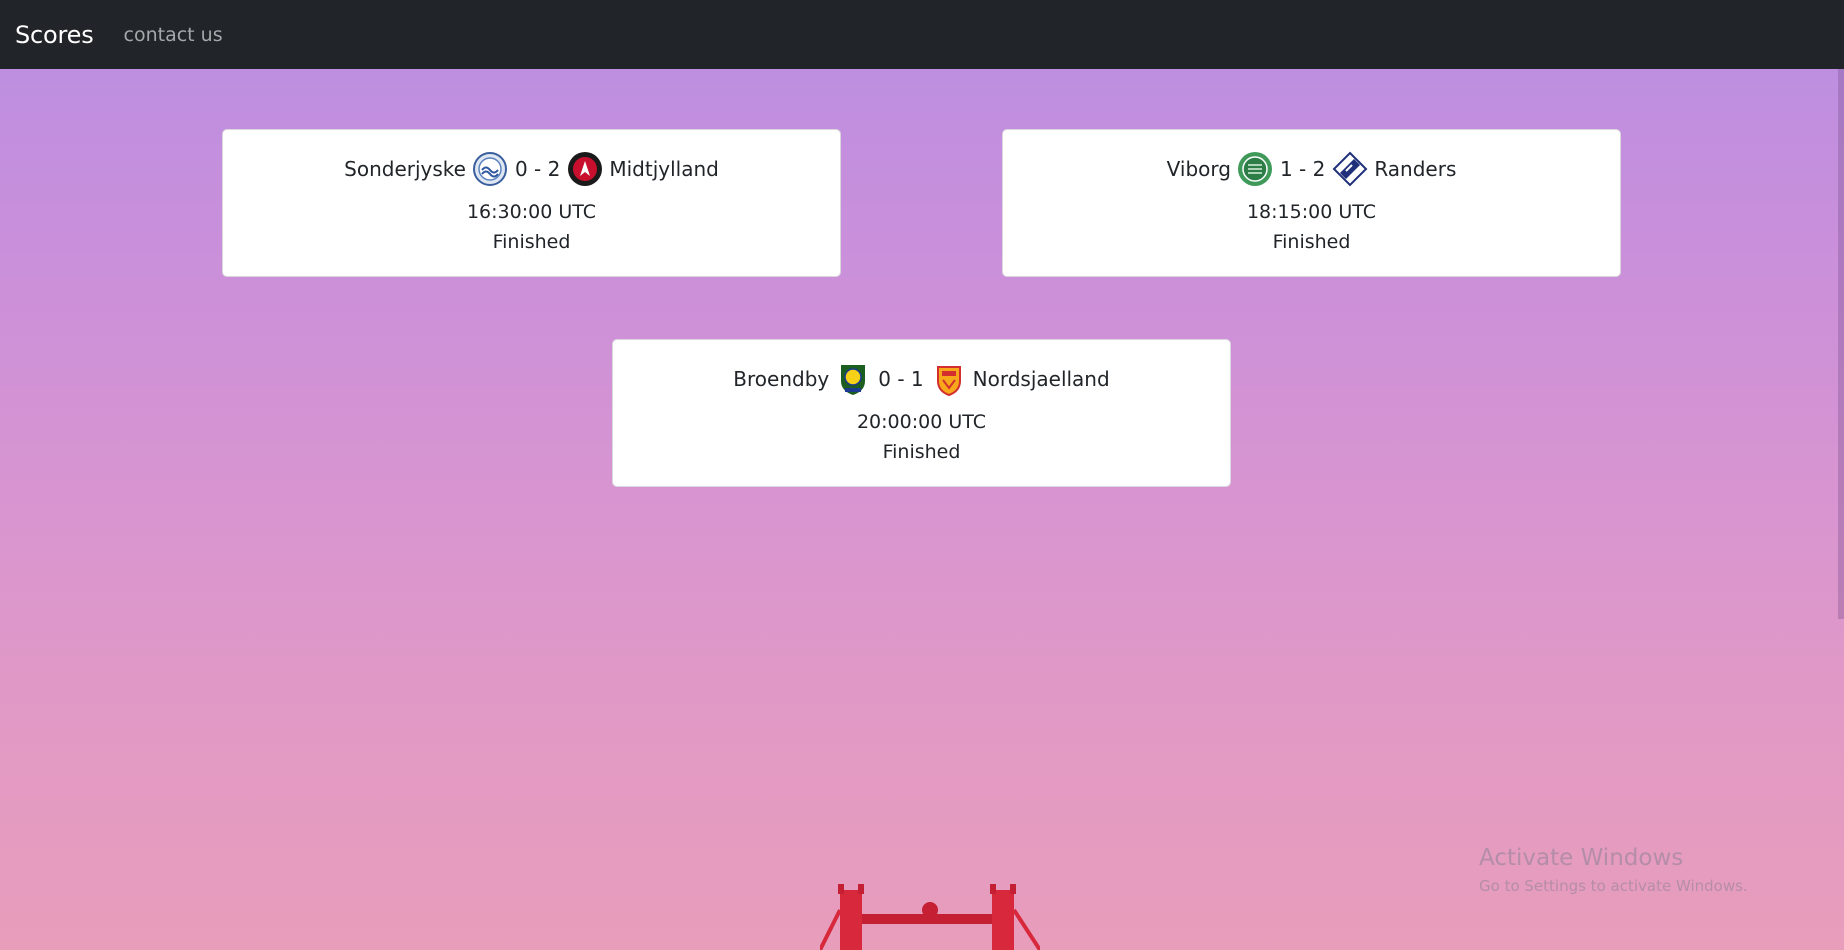  I want to click on match-time: 20:00:00 UTC, so click(921, 422).